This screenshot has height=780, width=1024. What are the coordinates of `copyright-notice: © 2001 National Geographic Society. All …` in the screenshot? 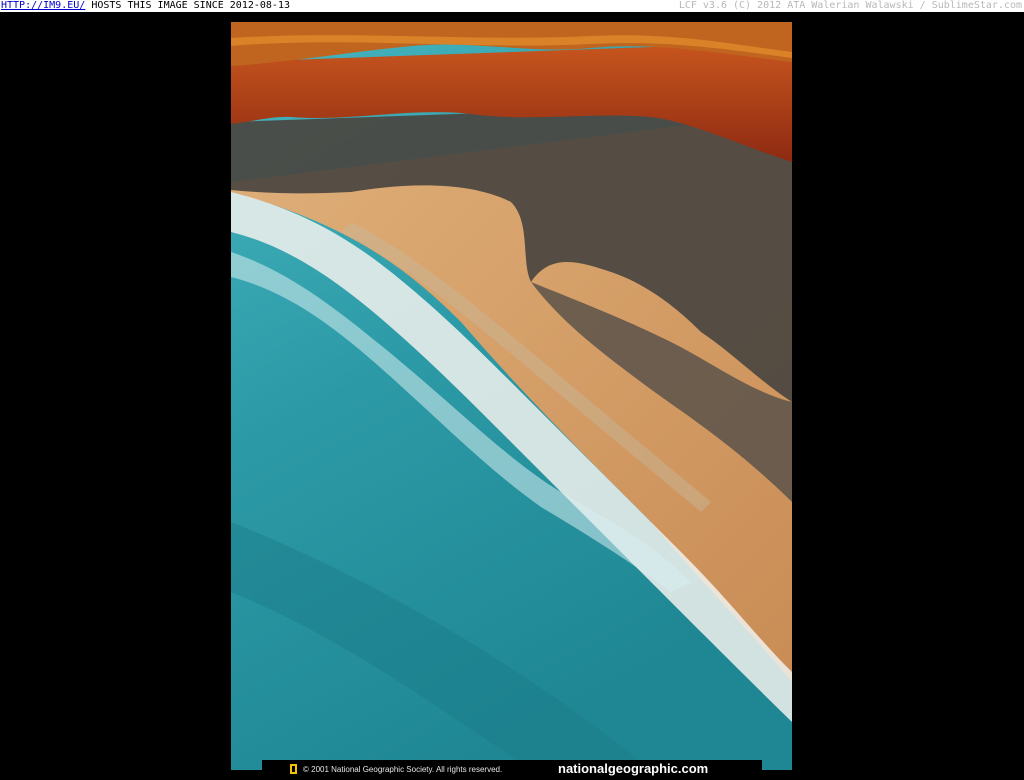 It's located at (403, 769).